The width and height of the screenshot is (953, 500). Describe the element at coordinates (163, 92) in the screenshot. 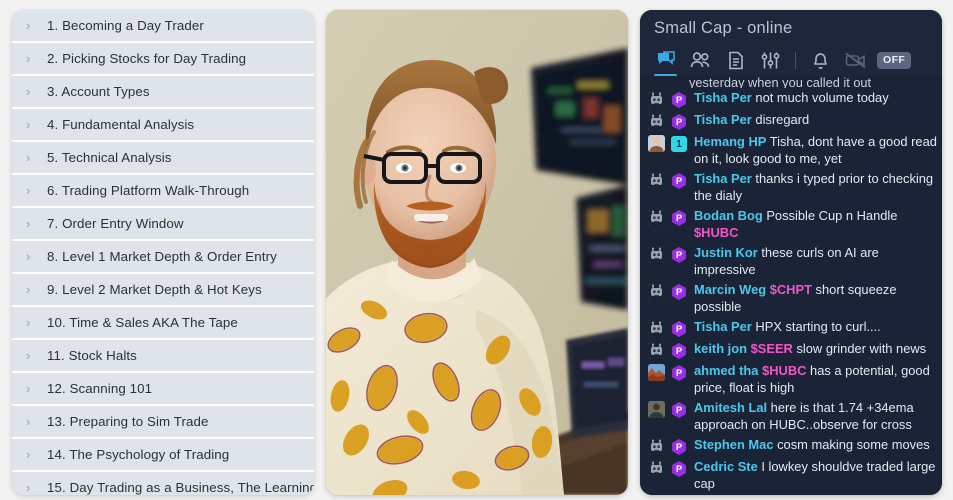

I see `curriculum-item: › 3. Account Types` at that location.